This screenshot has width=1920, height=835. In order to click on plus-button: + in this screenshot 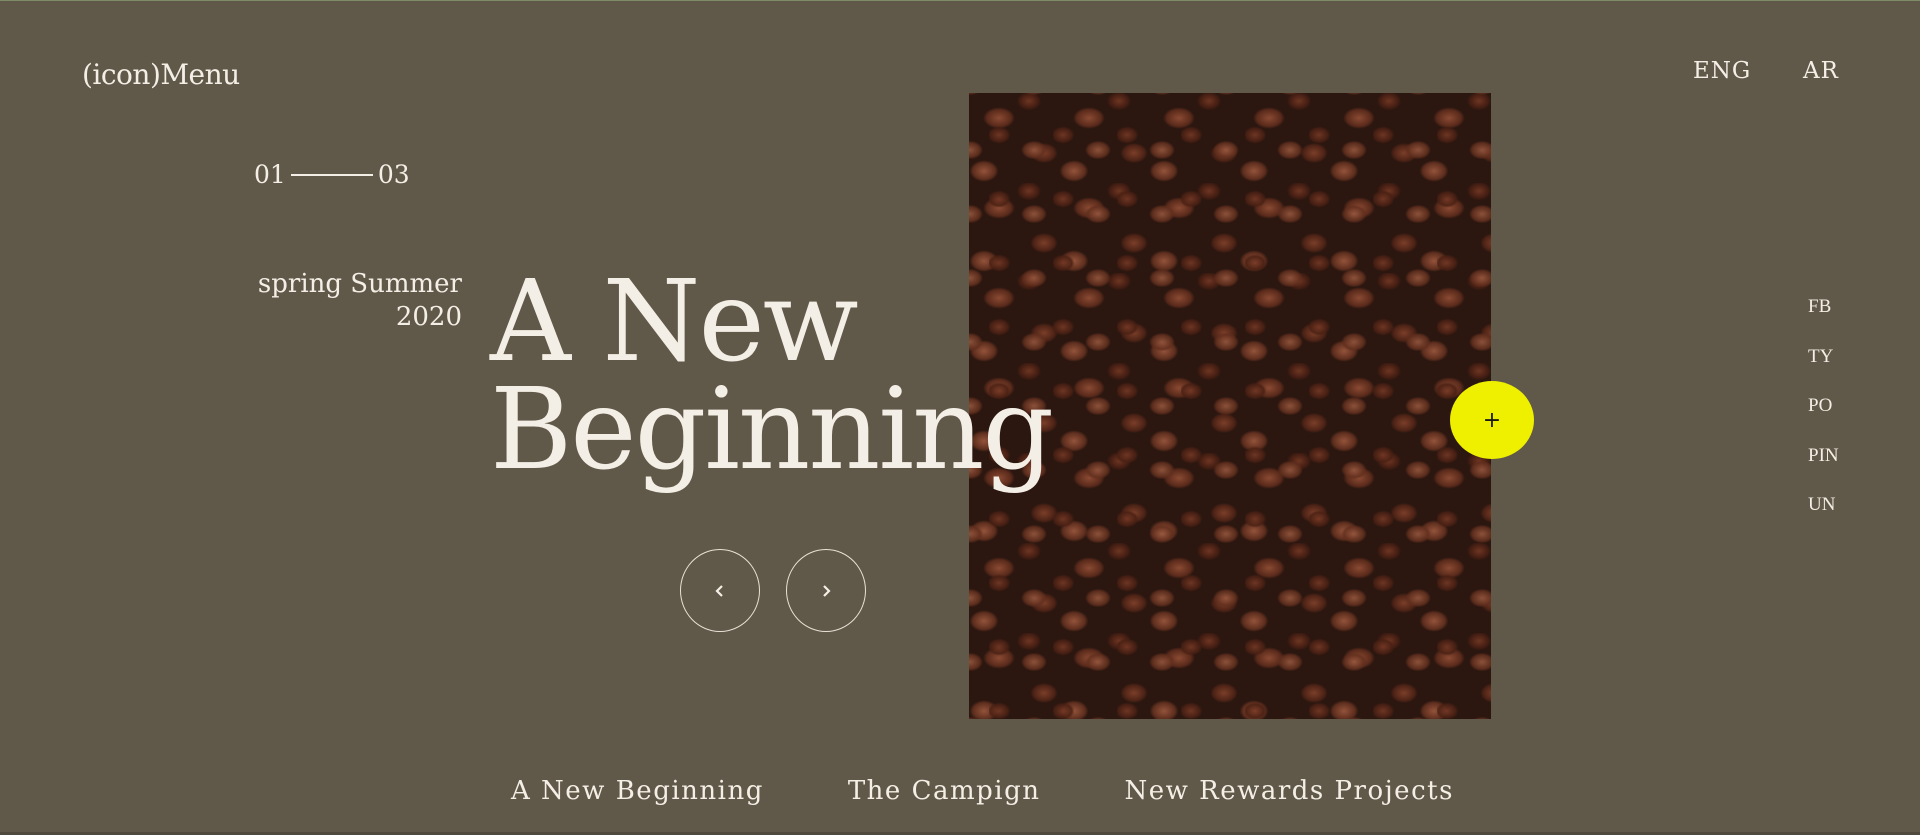, I will do `click(1492, 420)`.